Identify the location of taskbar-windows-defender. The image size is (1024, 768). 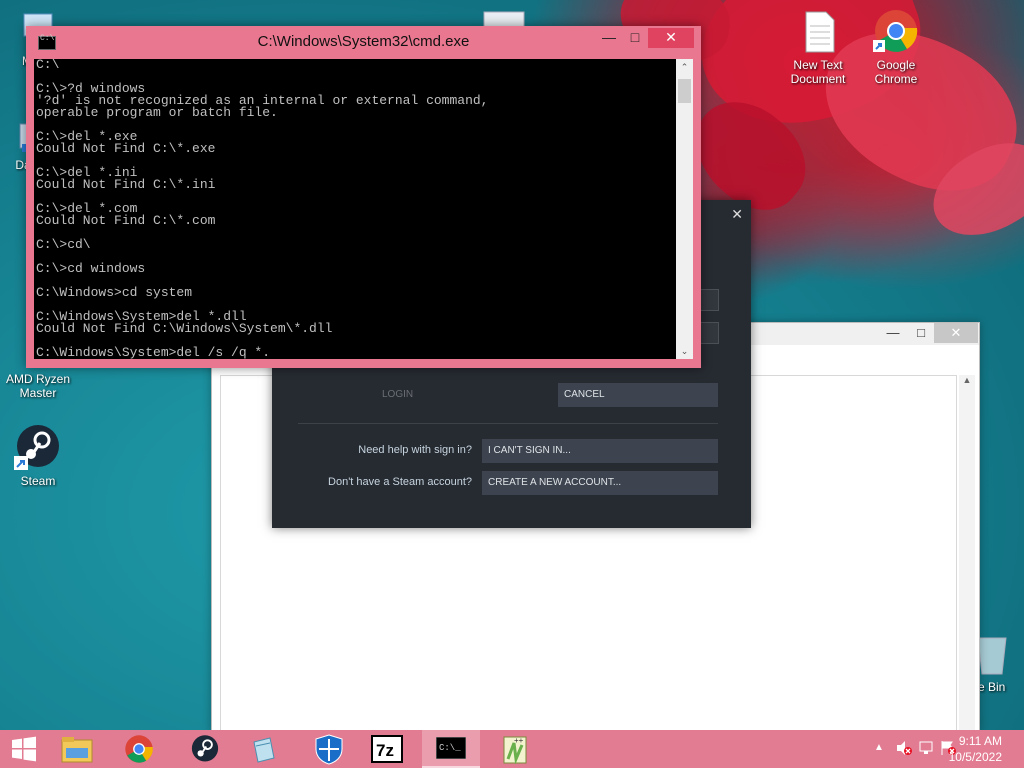
(329, 749).